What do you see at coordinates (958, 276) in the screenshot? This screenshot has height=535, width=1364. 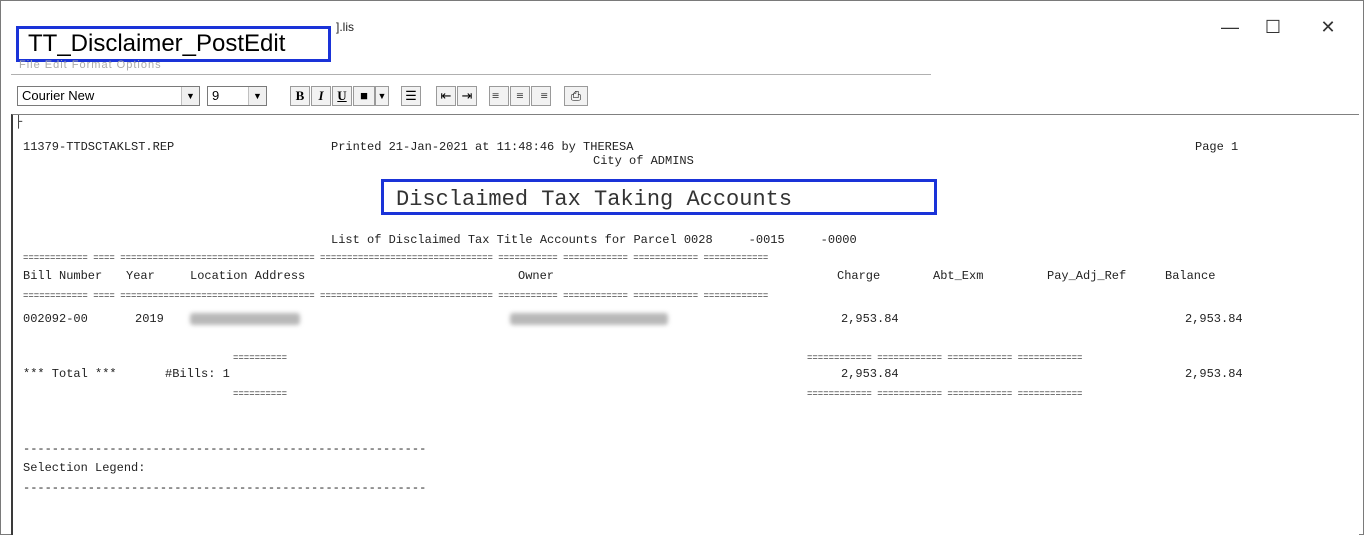 I see `column-abt-exm: Abt_Exm` at bounding box center [958, 276].